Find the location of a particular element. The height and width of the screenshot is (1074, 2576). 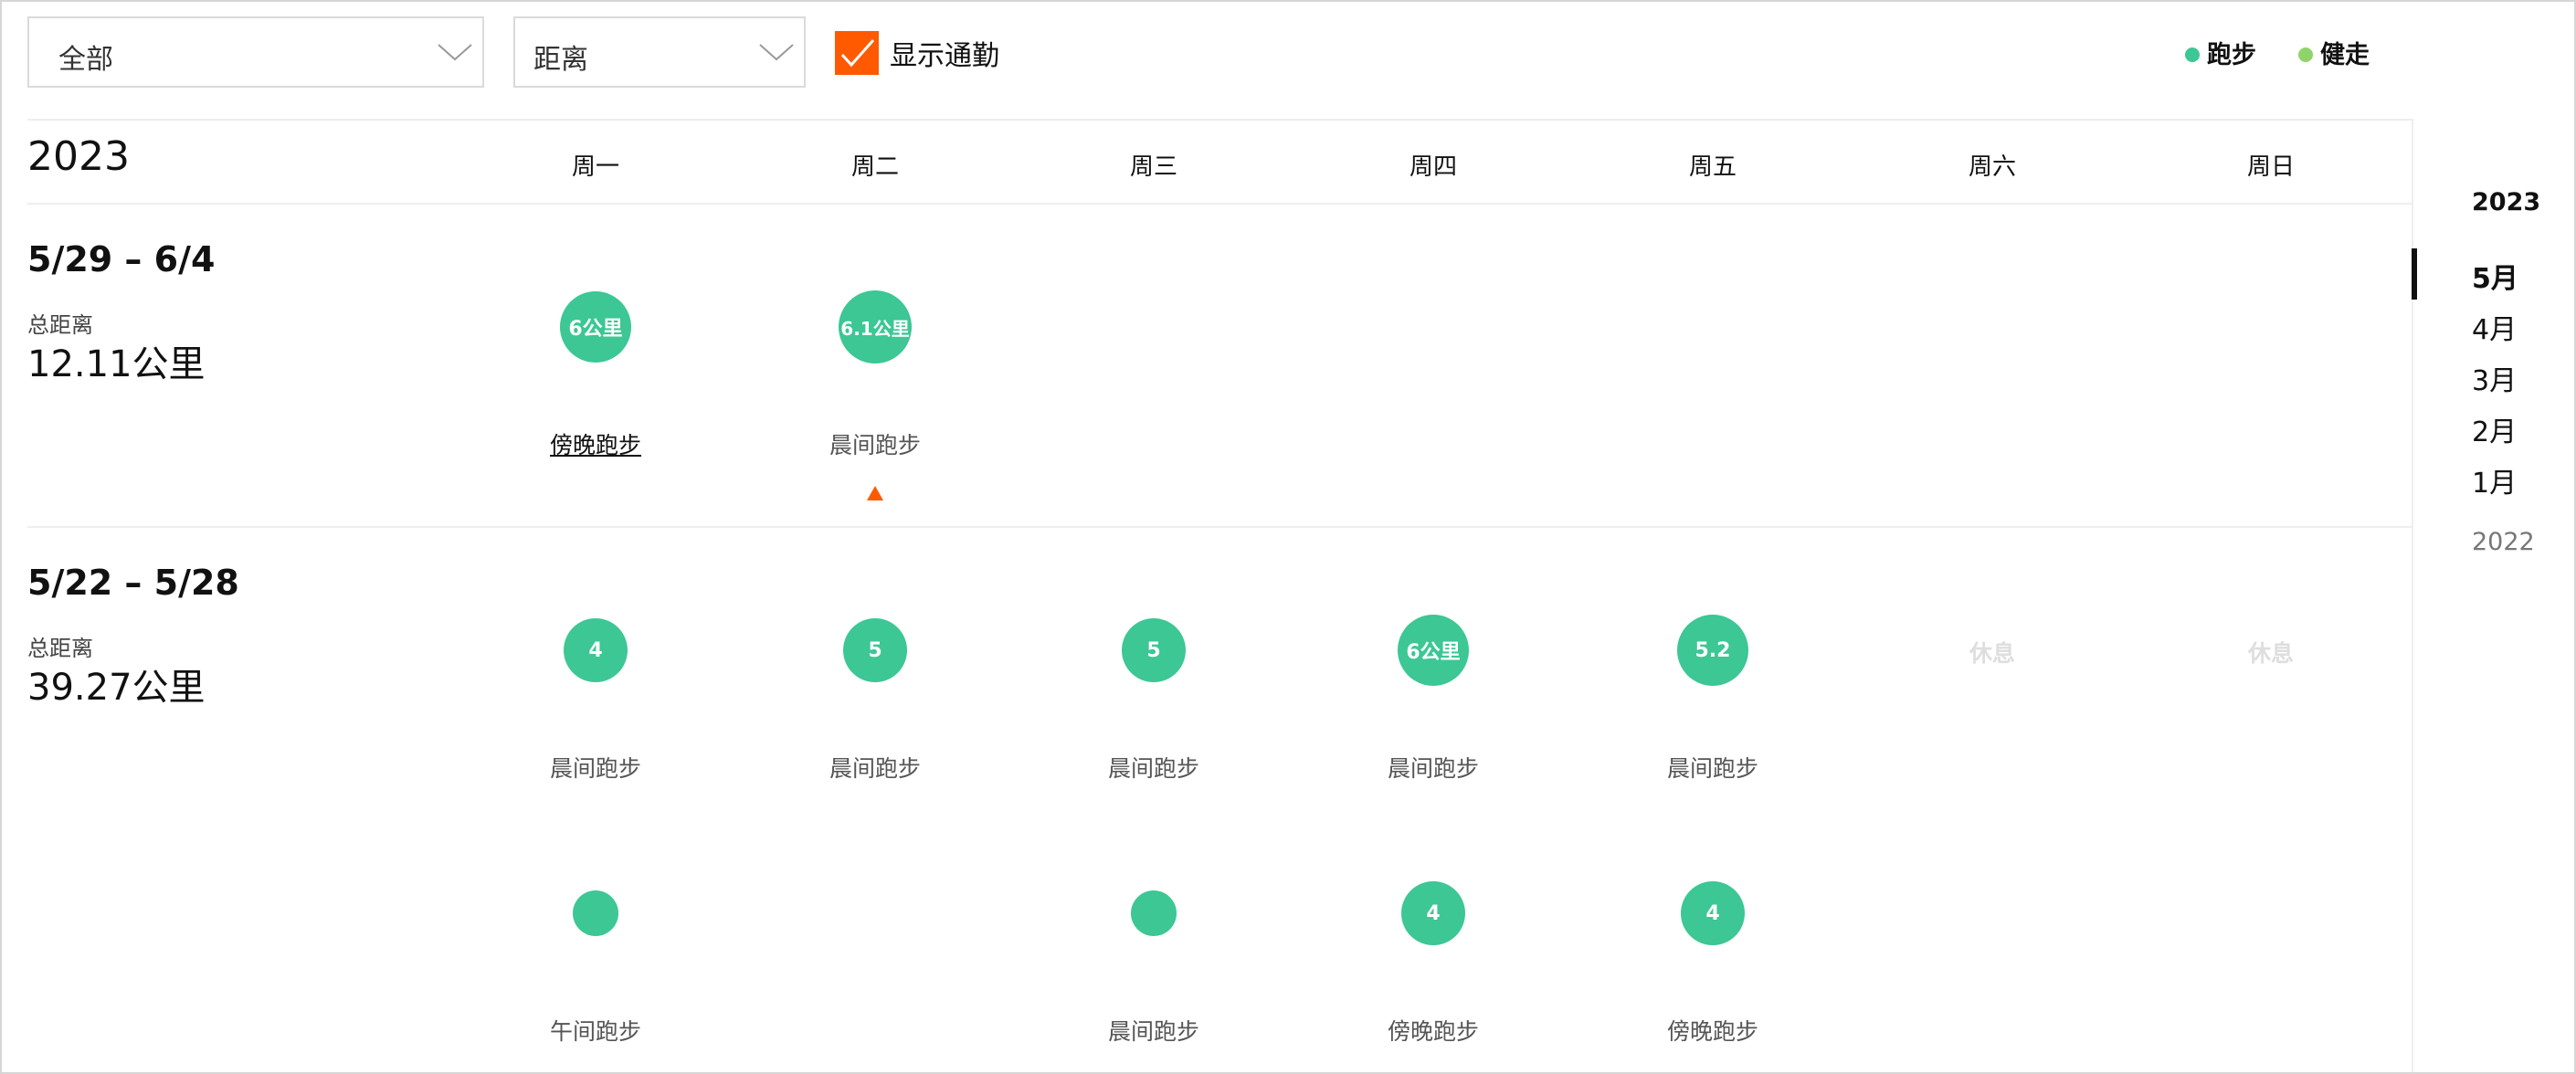

legend-item-running: 跑步 is located at coordinates (2220, 52).